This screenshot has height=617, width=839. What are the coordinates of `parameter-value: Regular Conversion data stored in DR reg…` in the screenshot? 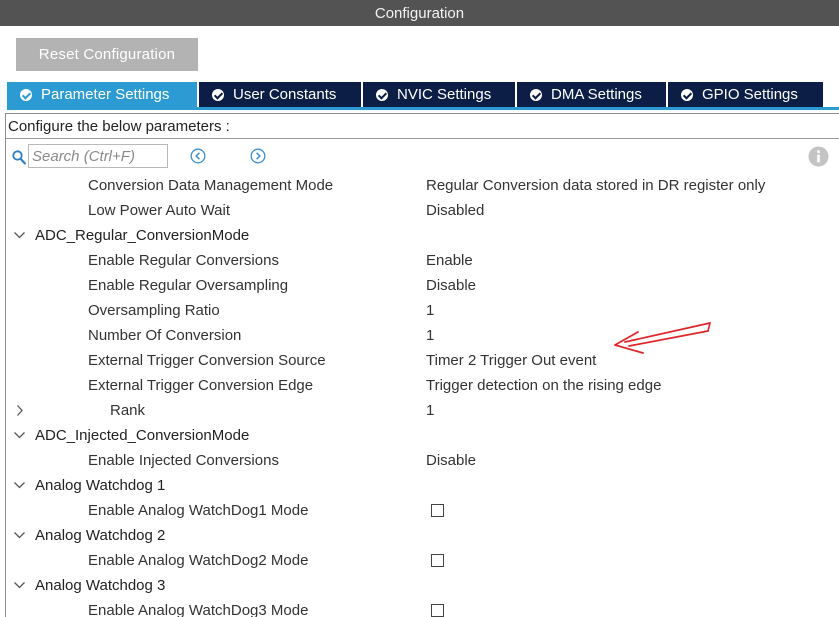 It's located at (595, 185).